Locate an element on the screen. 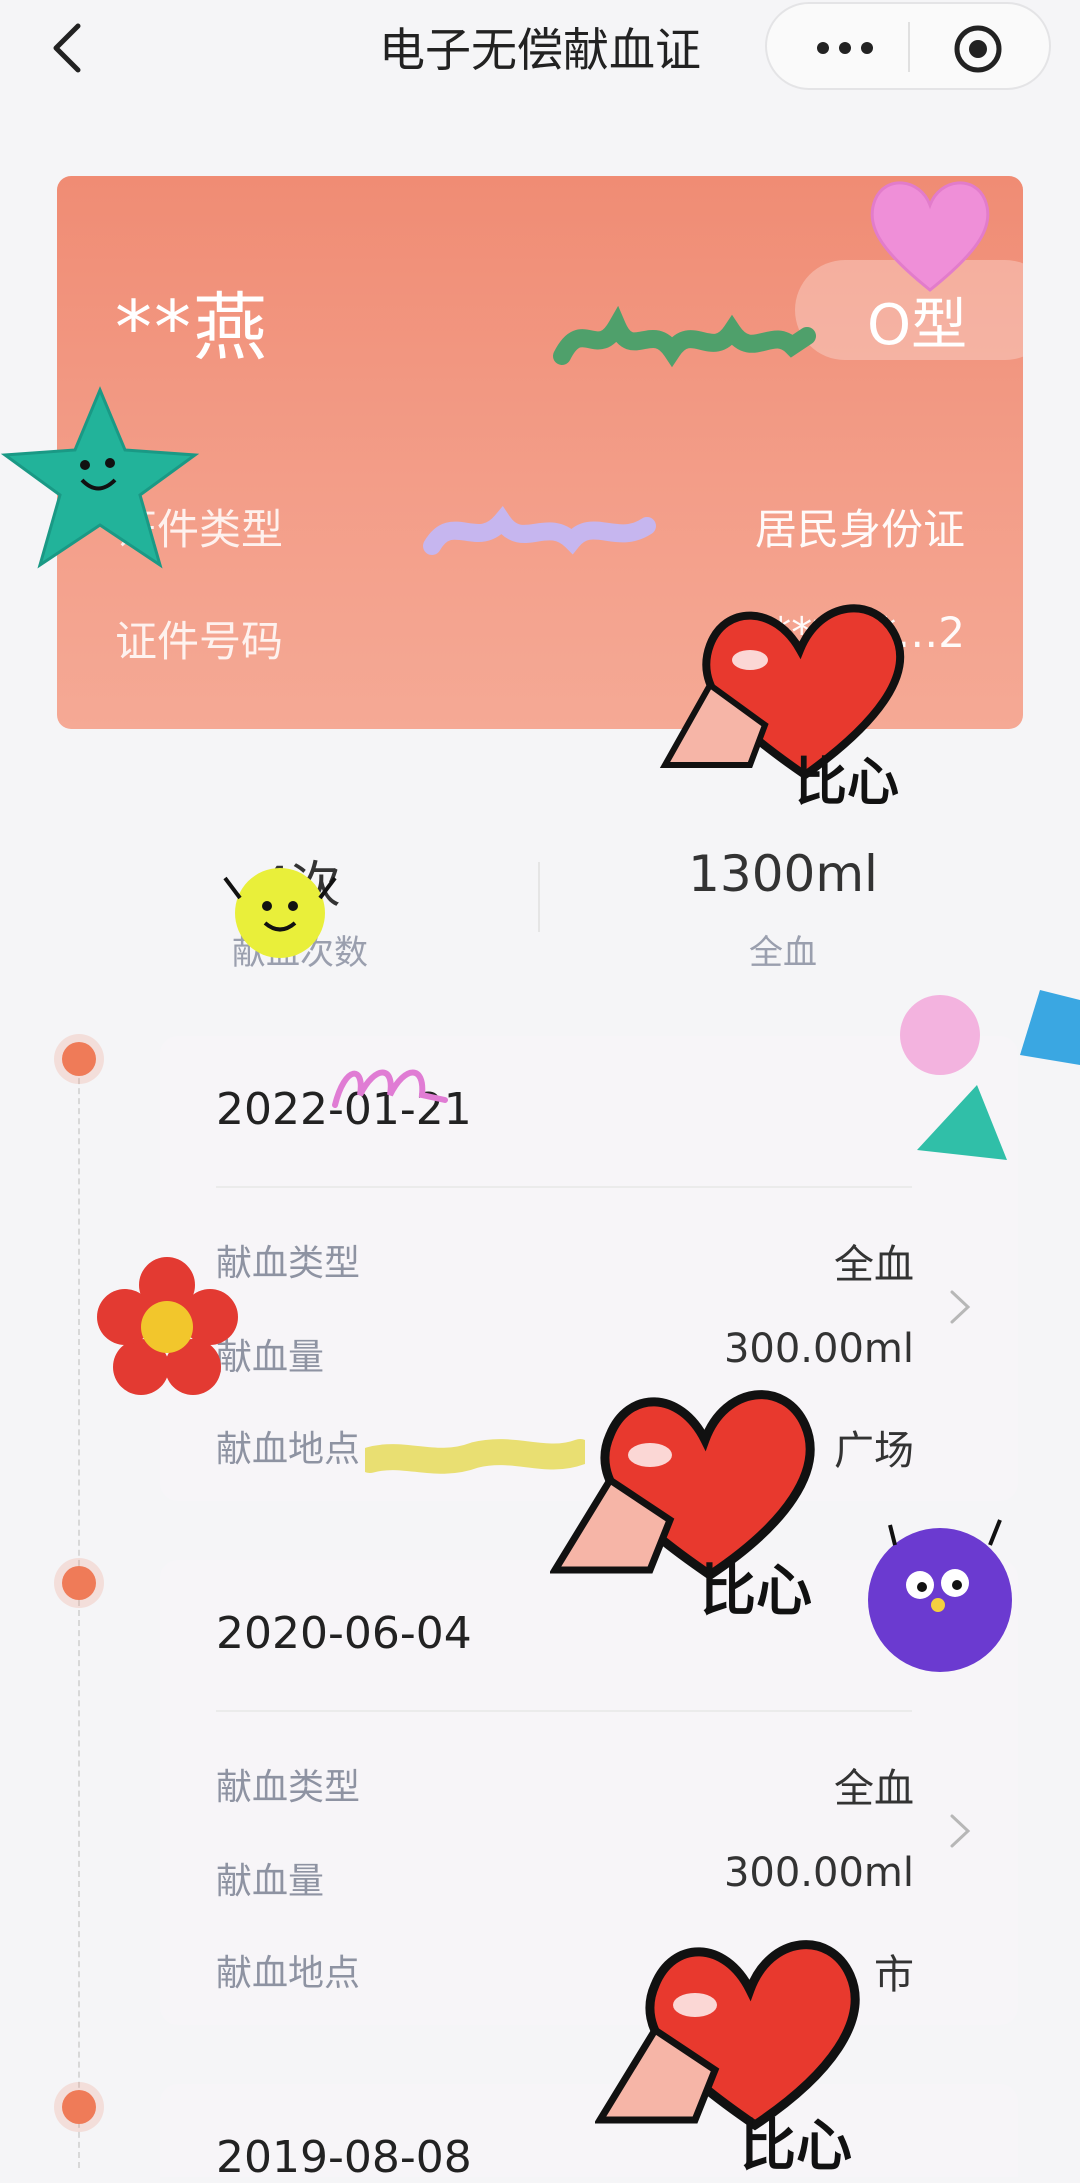 This screenshot has height=2183, width=1080. donor-name: **燕 is located at coordinates (192, 328).